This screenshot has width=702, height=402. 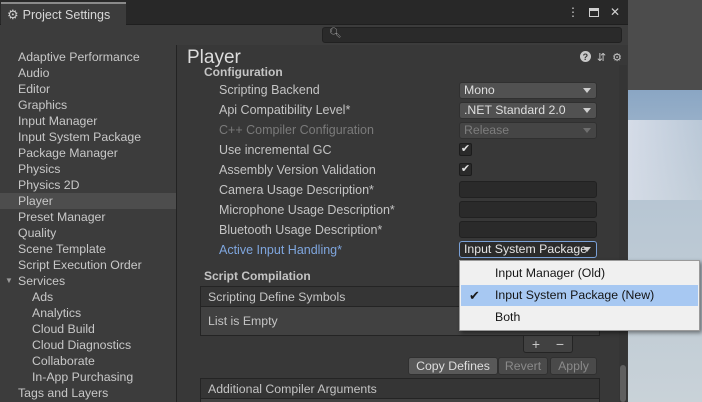 What do you see at coordinates (88, 329) in the screenshot?
I see `sidebar-item-cloud-build: Cloud Build` at bounding box center [88, 329].